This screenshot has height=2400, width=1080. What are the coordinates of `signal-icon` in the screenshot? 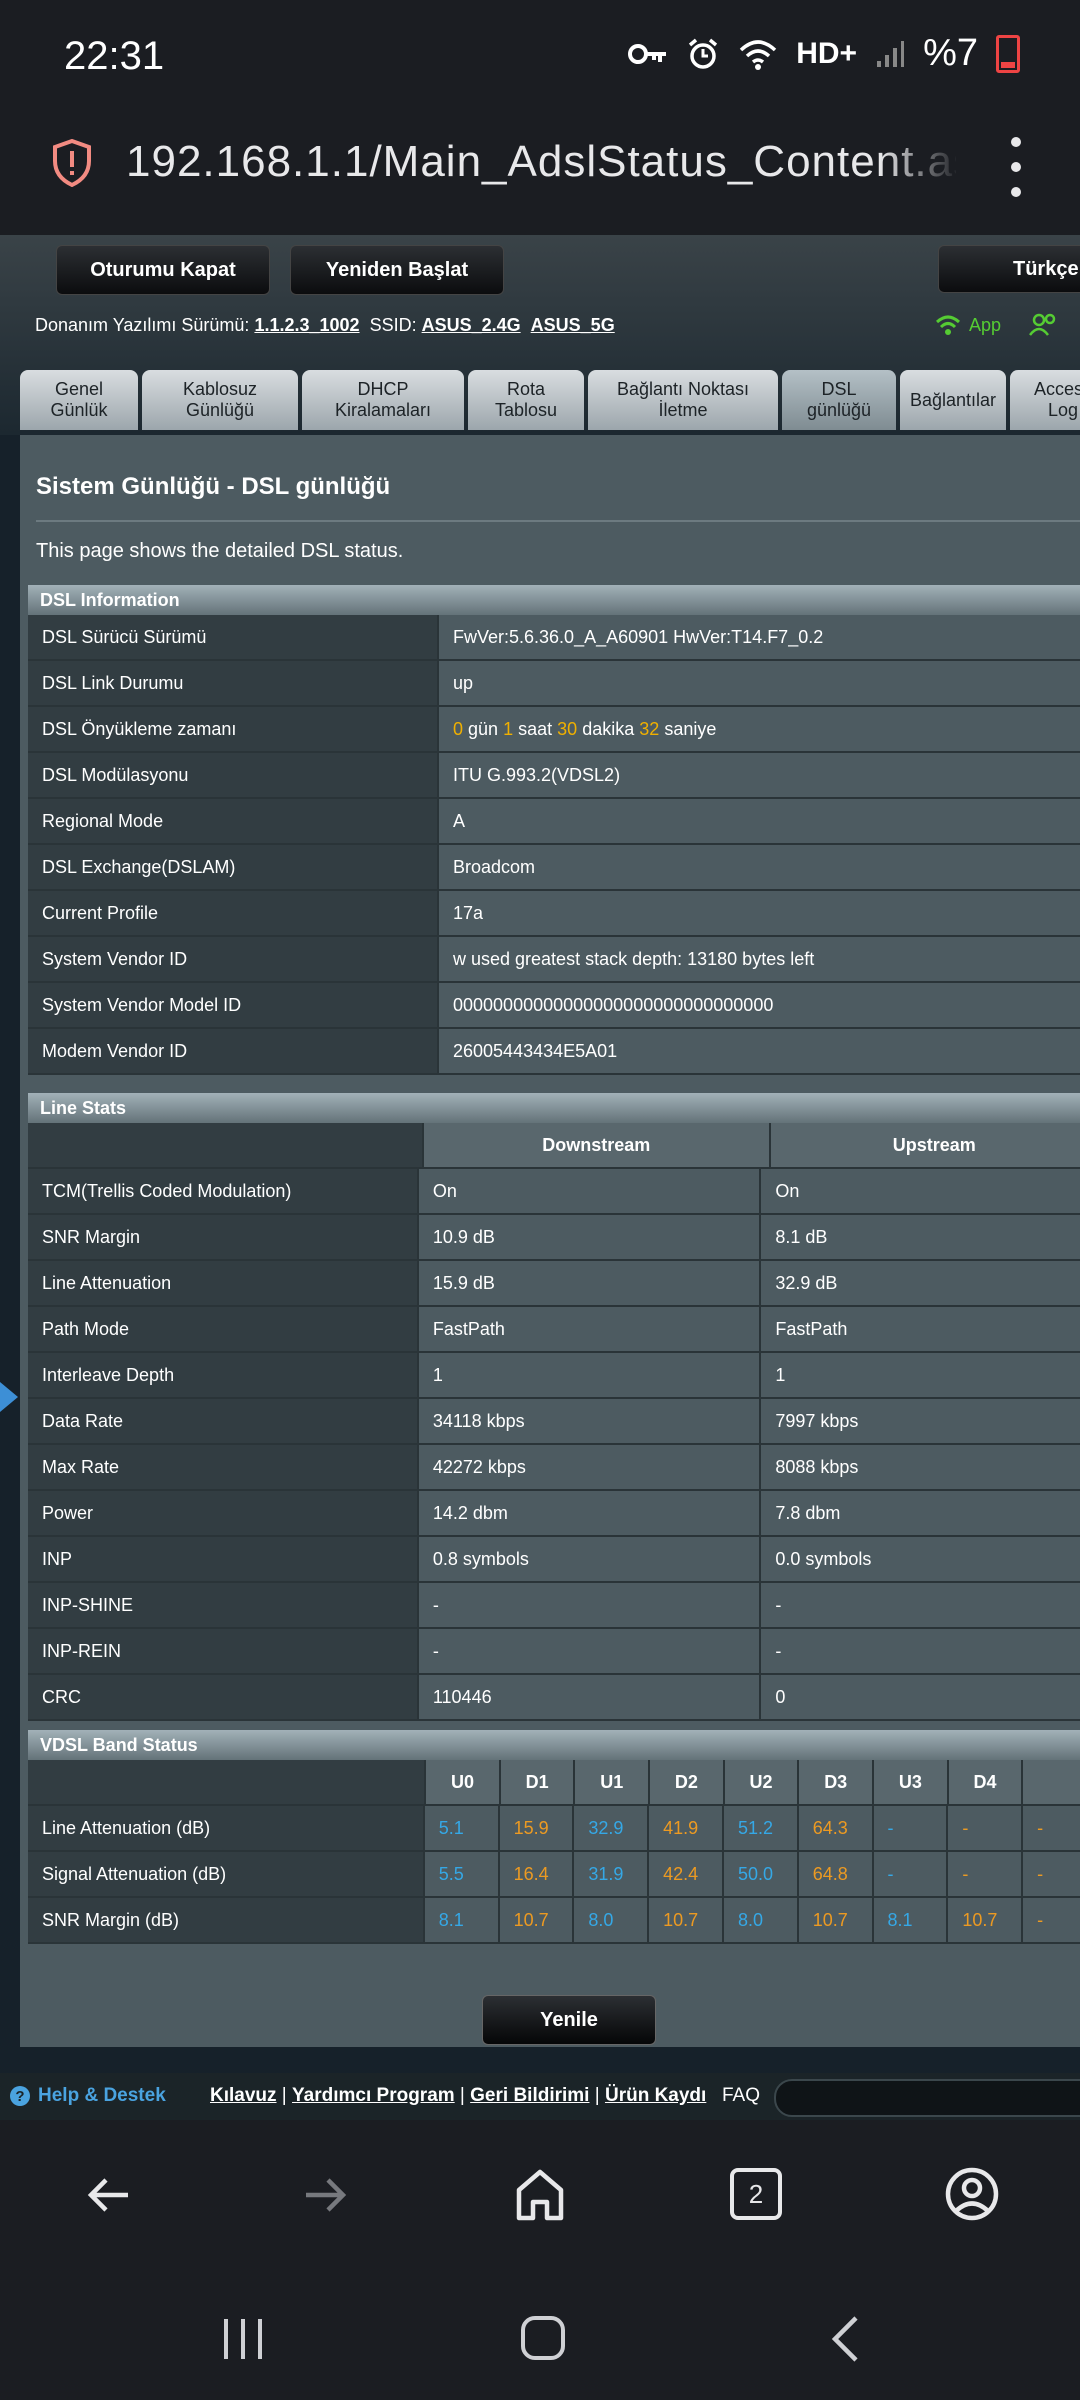 It's located at (891, 53).